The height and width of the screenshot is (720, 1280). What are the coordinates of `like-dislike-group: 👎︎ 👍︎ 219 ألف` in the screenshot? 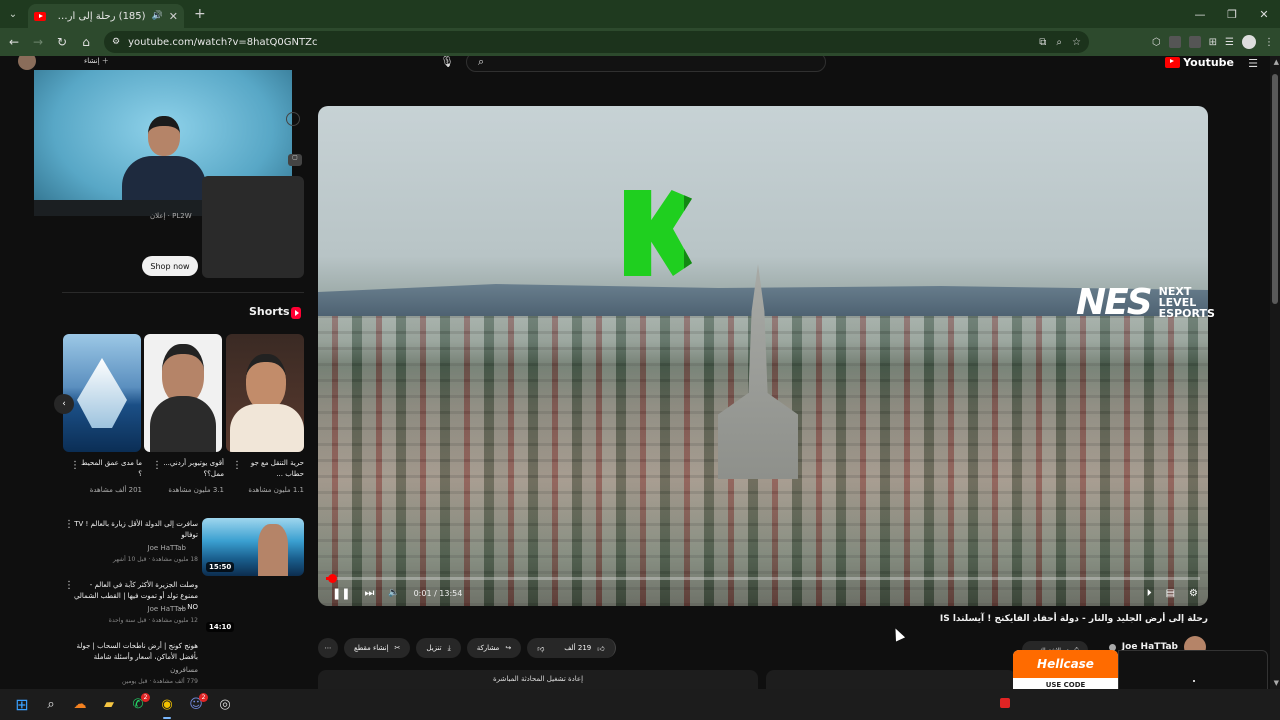 It's located at (571, 648).